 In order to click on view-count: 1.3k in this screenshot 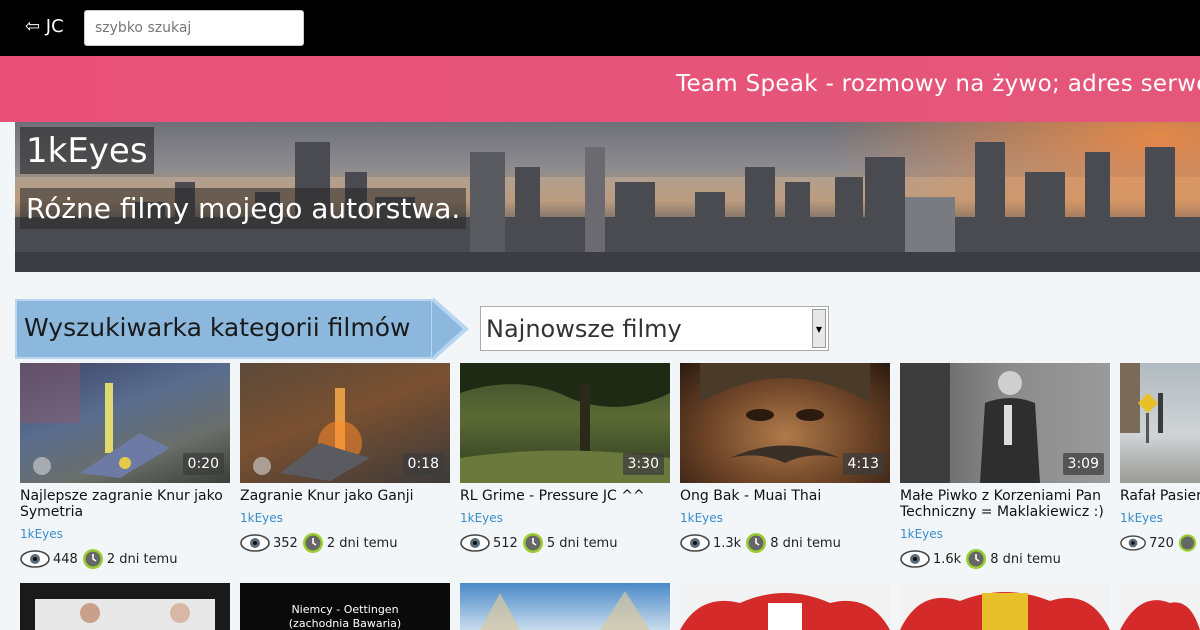, I will do `click(727, 543)`.